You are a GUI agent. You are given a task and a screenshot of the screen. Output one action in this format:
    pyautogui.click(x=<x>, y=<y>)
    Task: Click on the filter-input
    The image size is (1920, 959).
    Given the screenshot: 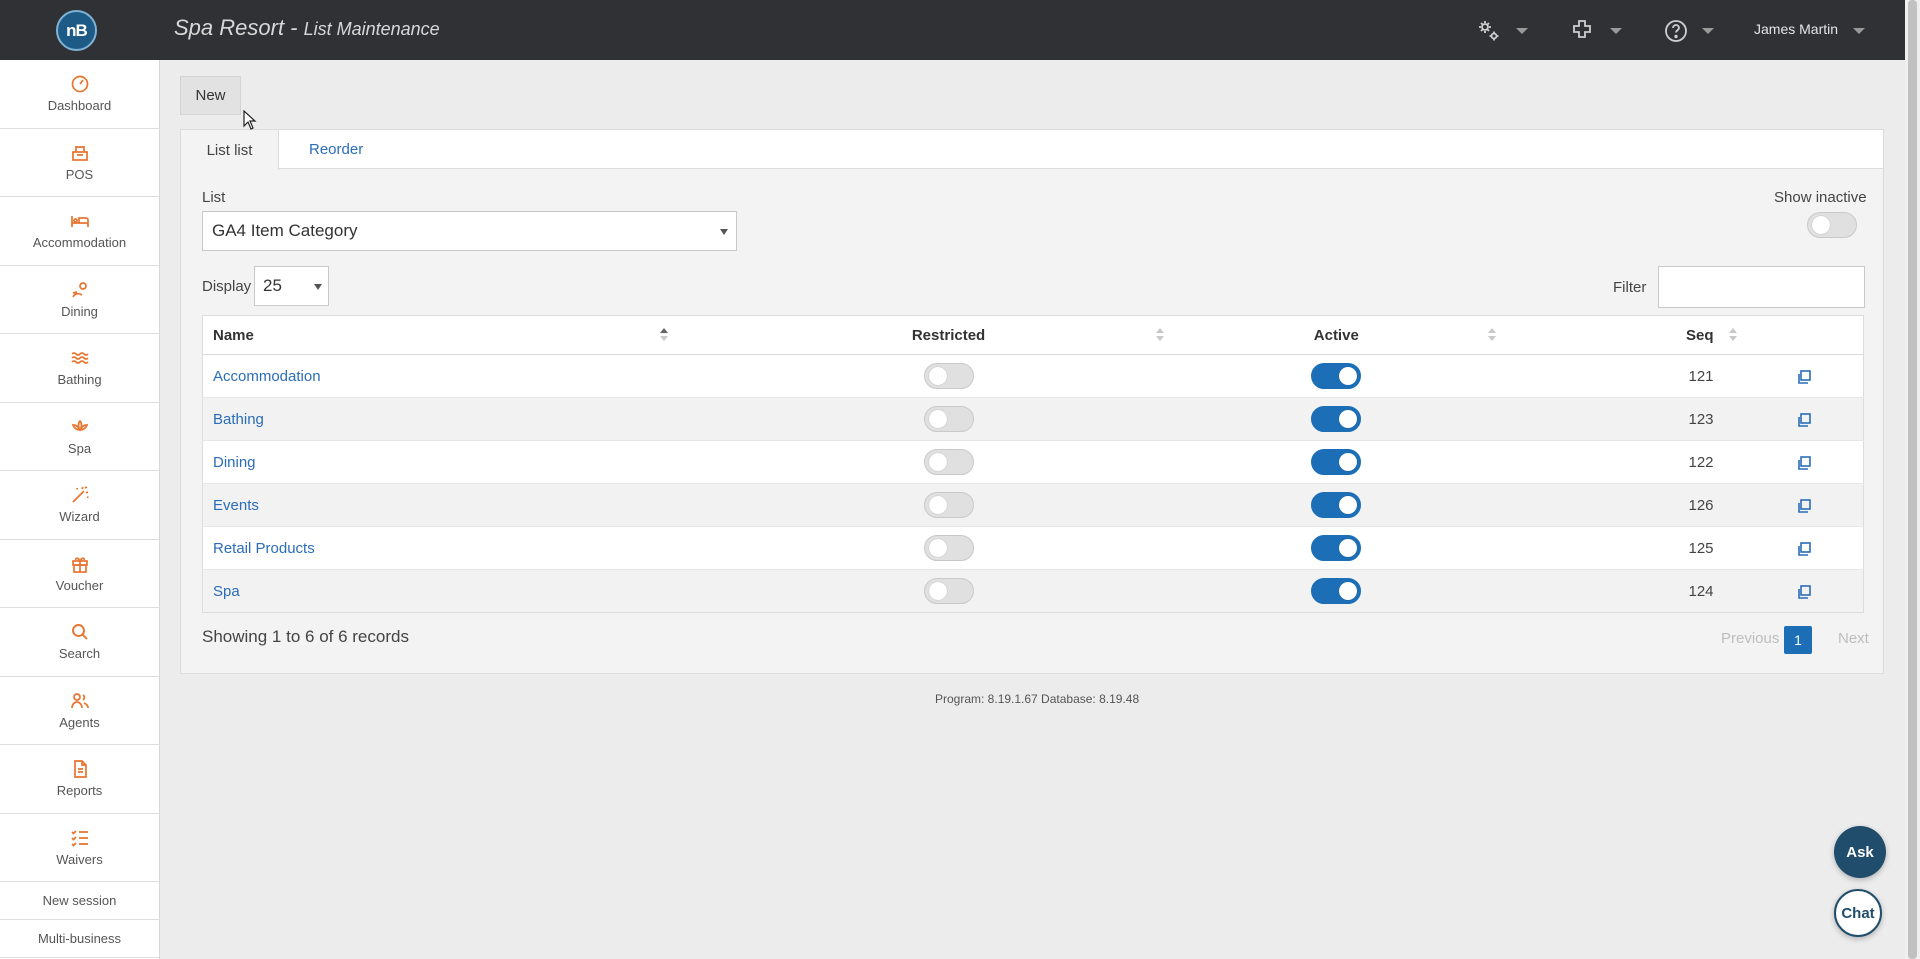 What is the action you would take?
    pyautogui.click(x=1761, y=287)
    